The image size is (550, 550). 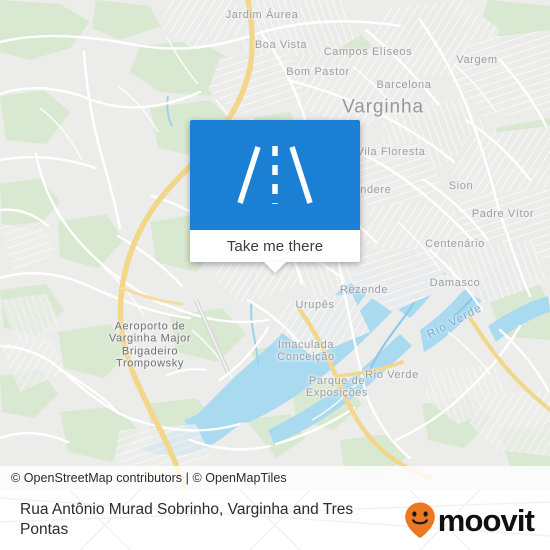 I want to click on map-label: Bom Pastor, so click(x=318, y=71).